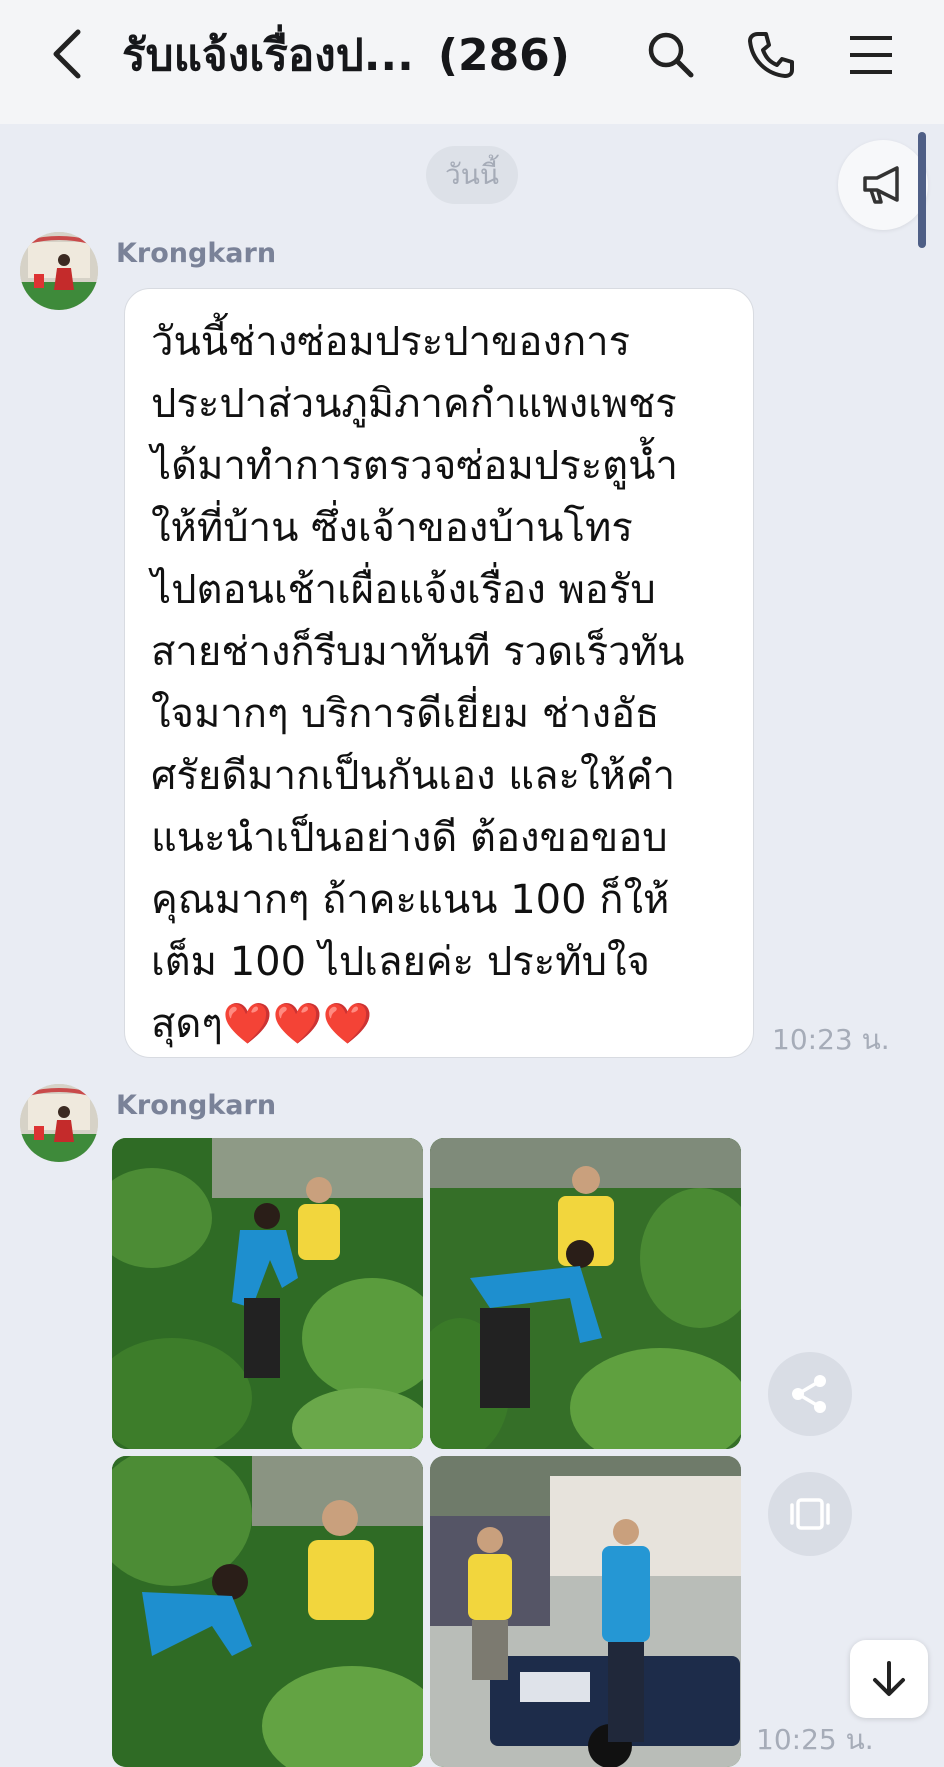 The image size is (944, 1767). I want to click on share-button, so click(810, 1394).